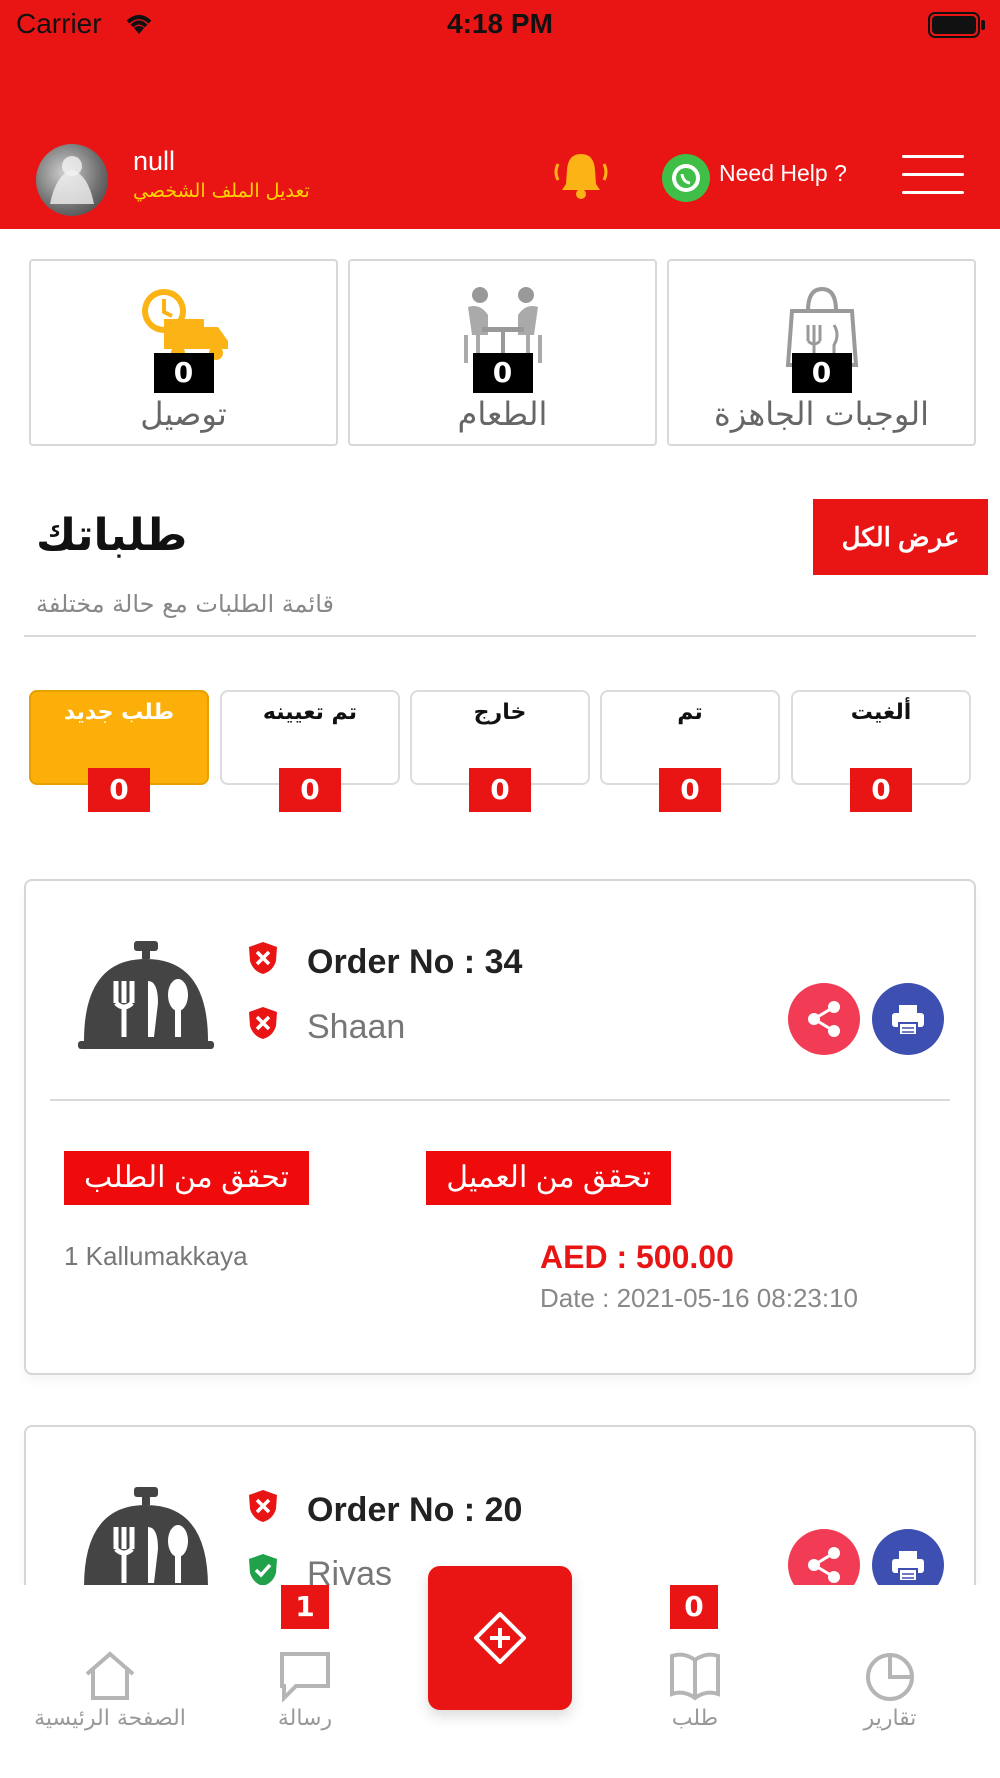 This screenshot has height=1778, width=1000. I want to click on order-items: 1 Kallumakkaya, so click(156, 1256).